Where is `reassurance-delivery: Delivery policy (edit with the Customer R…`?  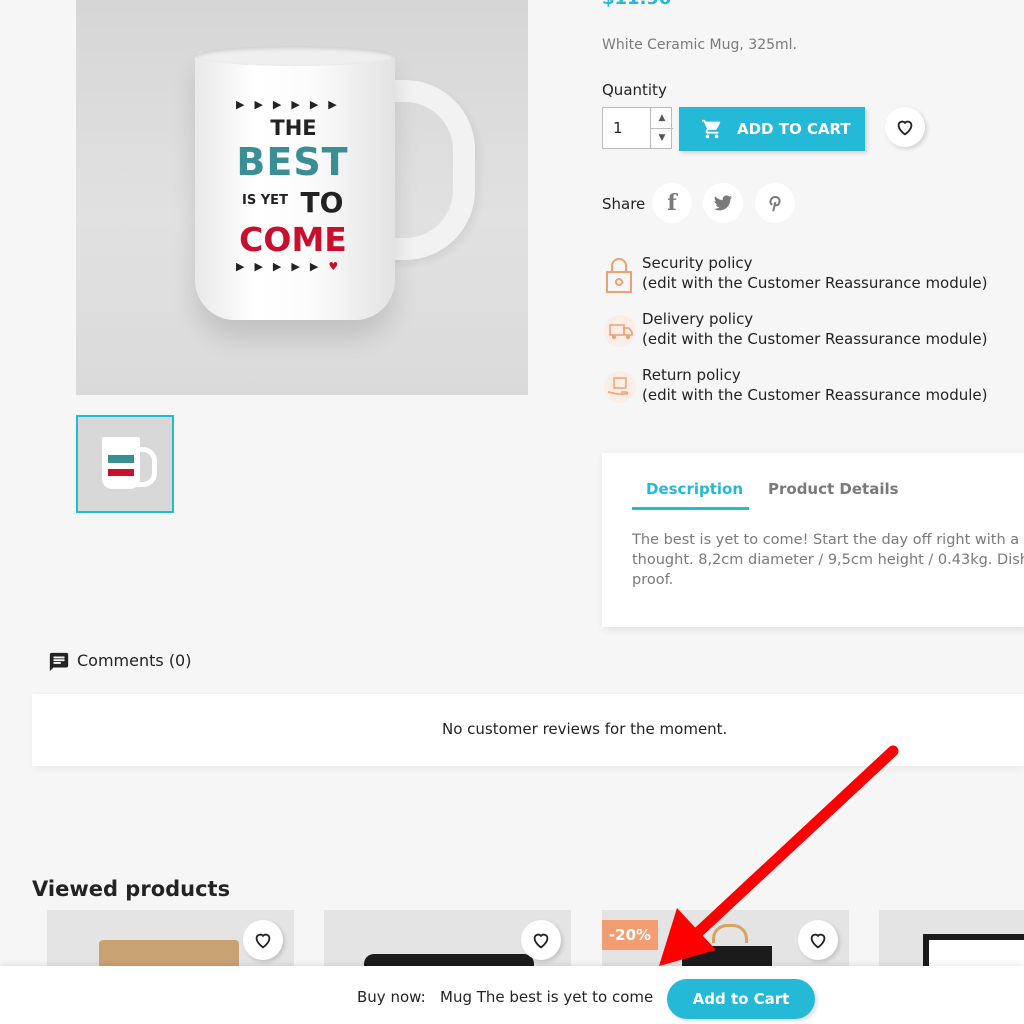
reassurance-delivery: Delivery policy (edit with the Customer R… is located at coordinates (815, 329).